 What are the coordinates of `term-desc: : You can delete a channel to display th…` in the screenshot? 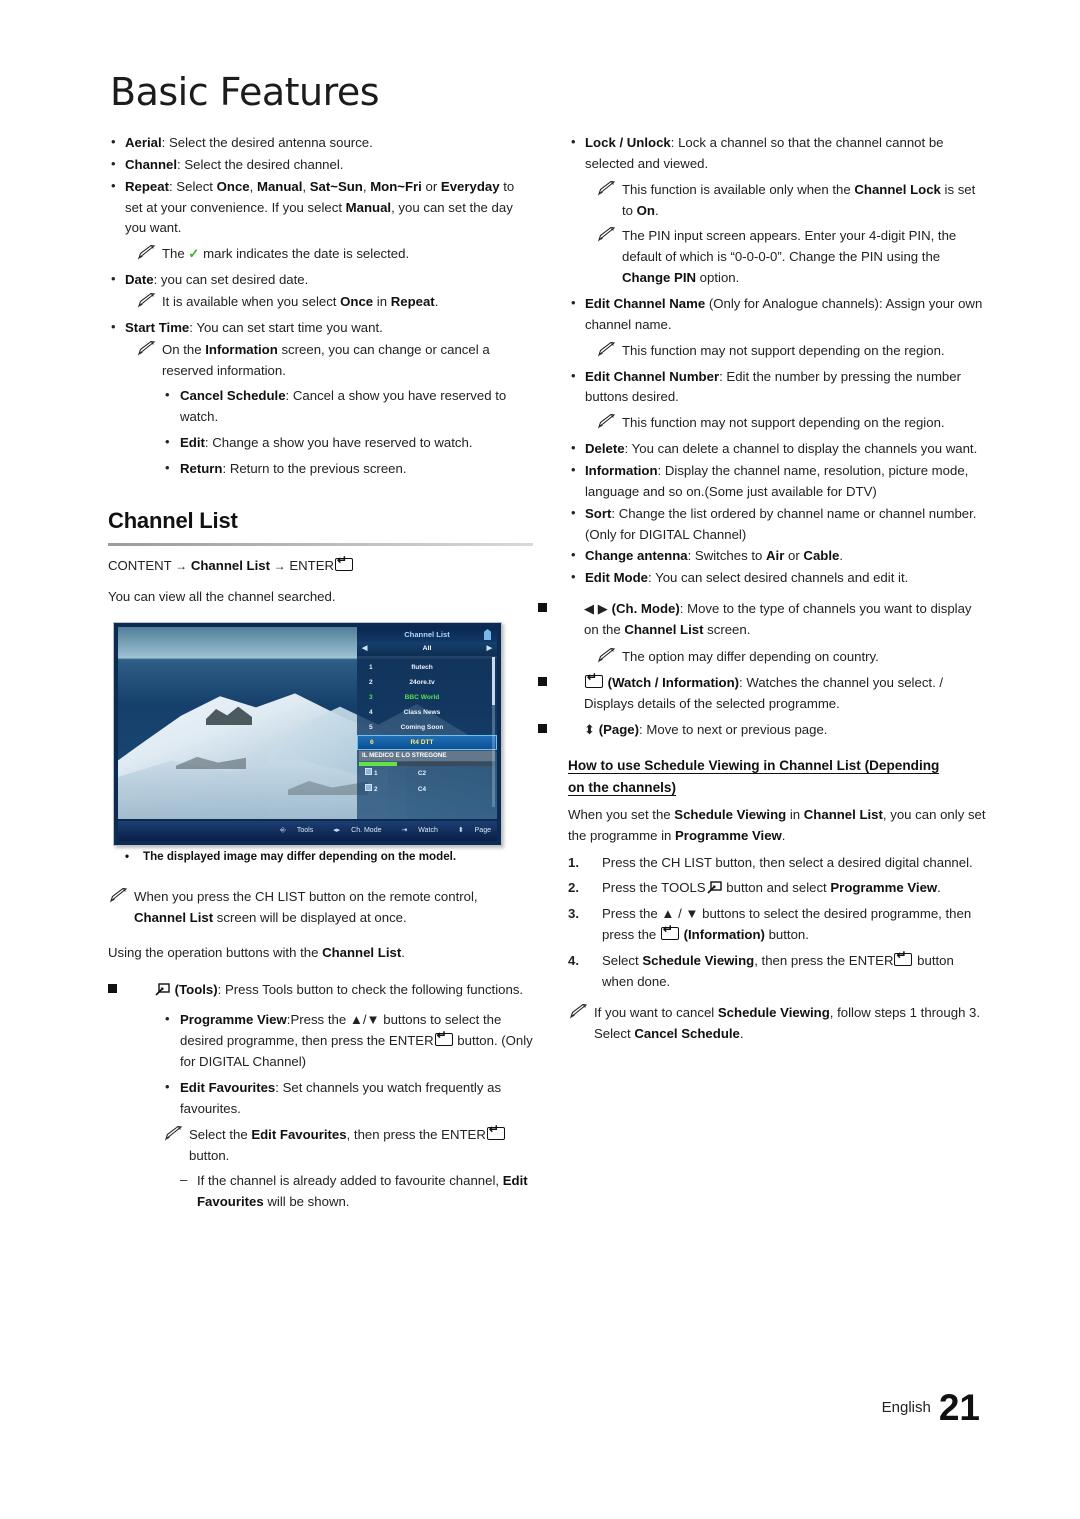 It's located at (801, 449).